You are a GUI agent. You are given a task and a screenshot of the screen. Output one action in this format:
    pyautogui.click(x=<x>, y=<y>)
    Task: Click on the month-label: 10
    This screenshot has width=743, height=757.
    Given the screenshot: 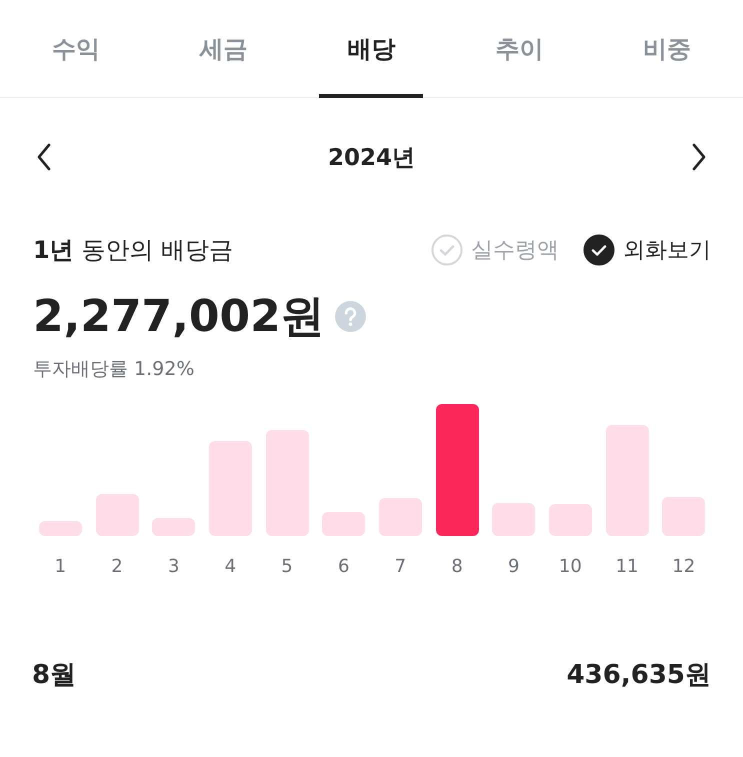 What is the action you would take?
    pyautogui.click(x=570, y=566)
    